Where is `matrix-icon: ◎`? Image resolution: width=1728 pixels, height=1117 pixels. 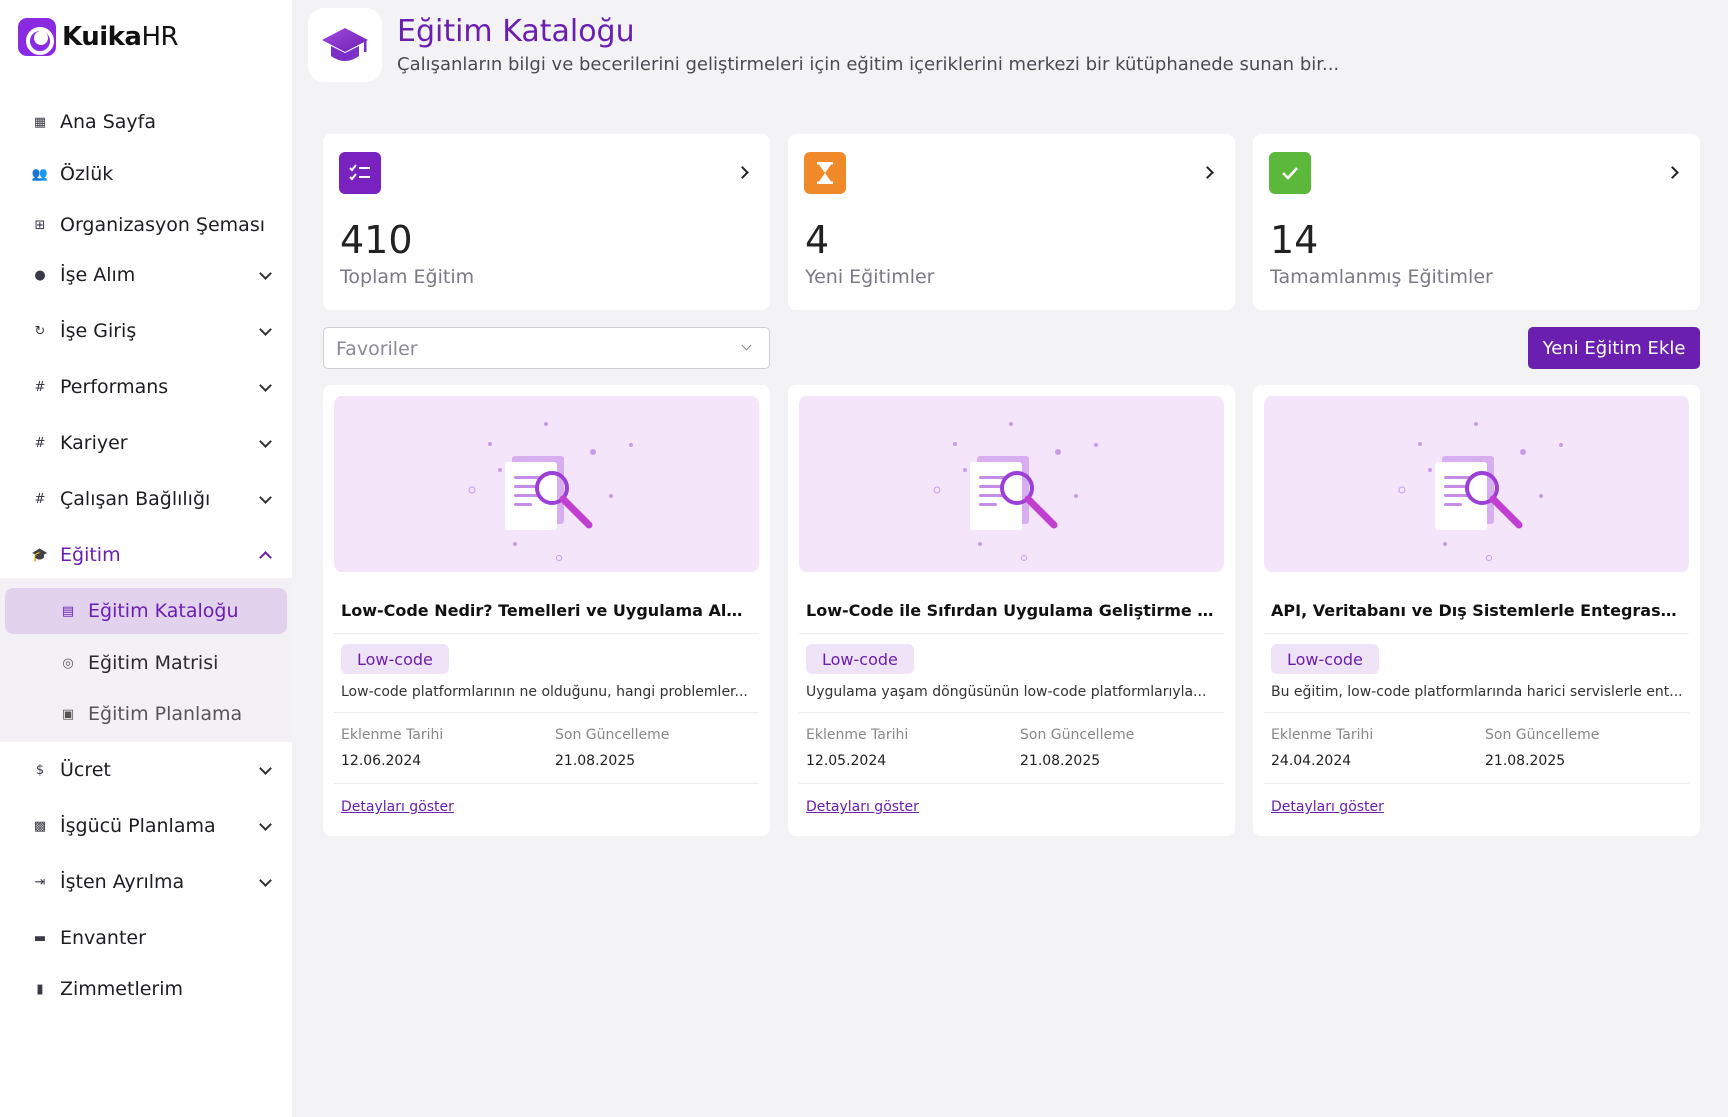
matrix-icon: ◎ is located at coordinates (68, 663).